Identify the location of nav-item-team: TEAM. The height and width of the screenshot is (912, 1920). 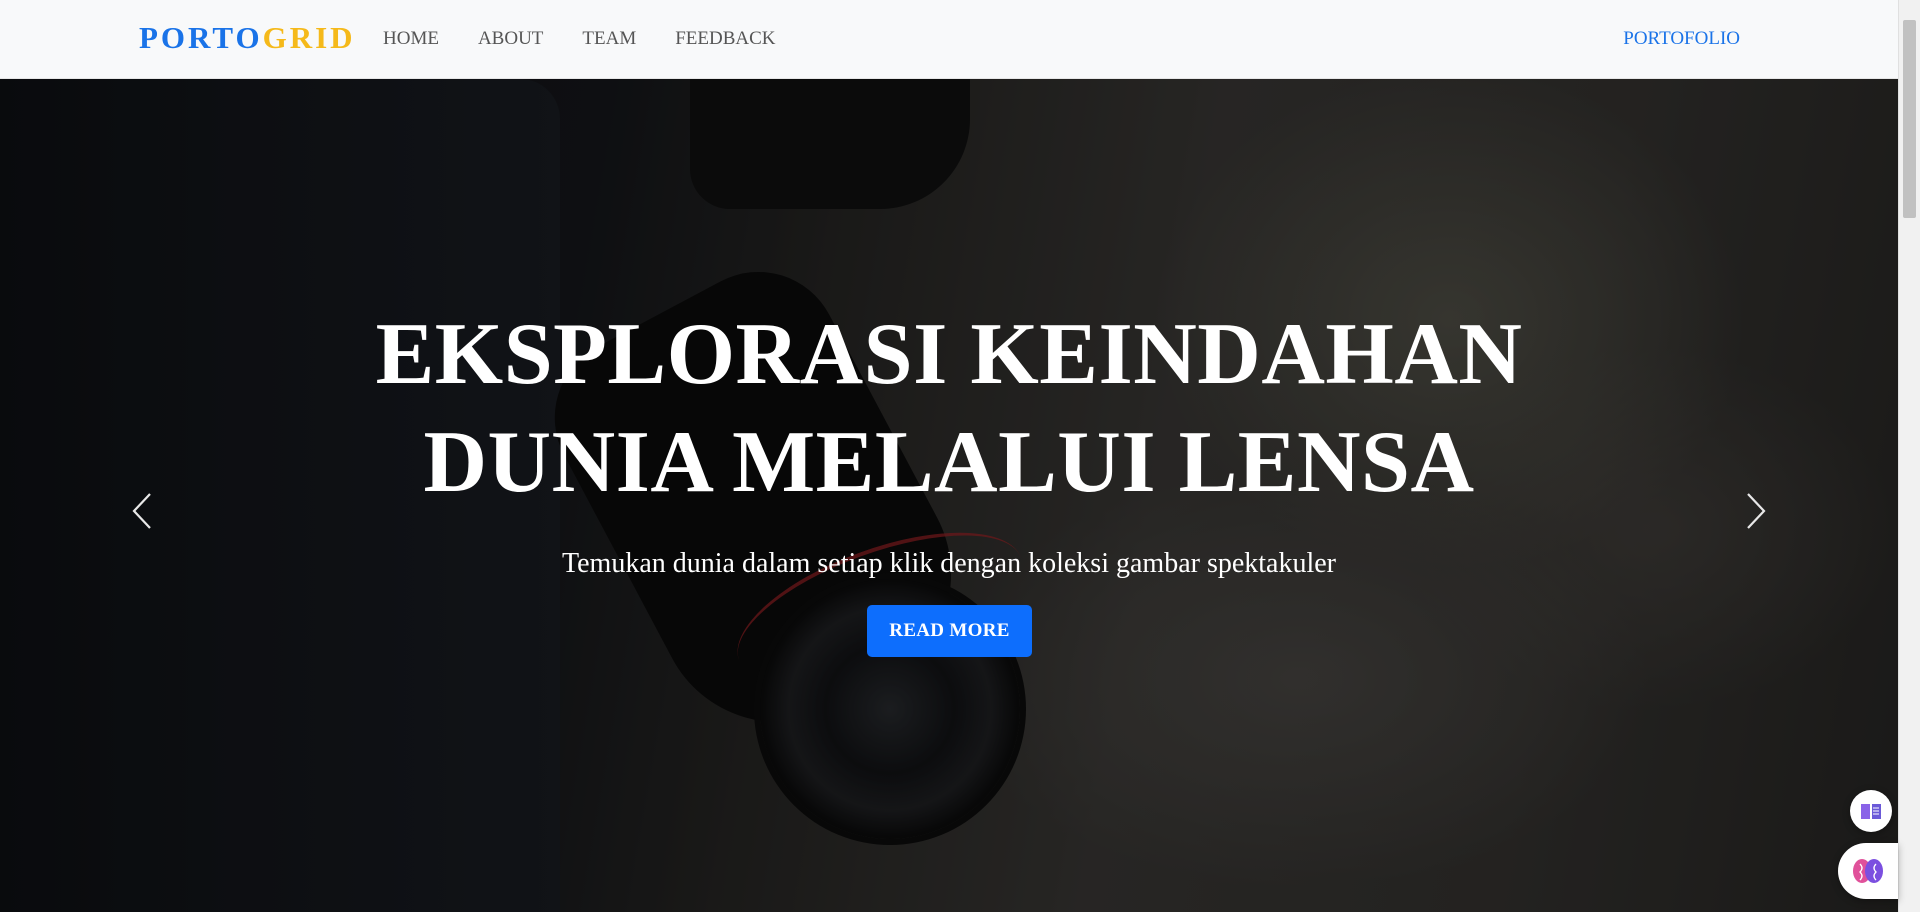
(609, 39).